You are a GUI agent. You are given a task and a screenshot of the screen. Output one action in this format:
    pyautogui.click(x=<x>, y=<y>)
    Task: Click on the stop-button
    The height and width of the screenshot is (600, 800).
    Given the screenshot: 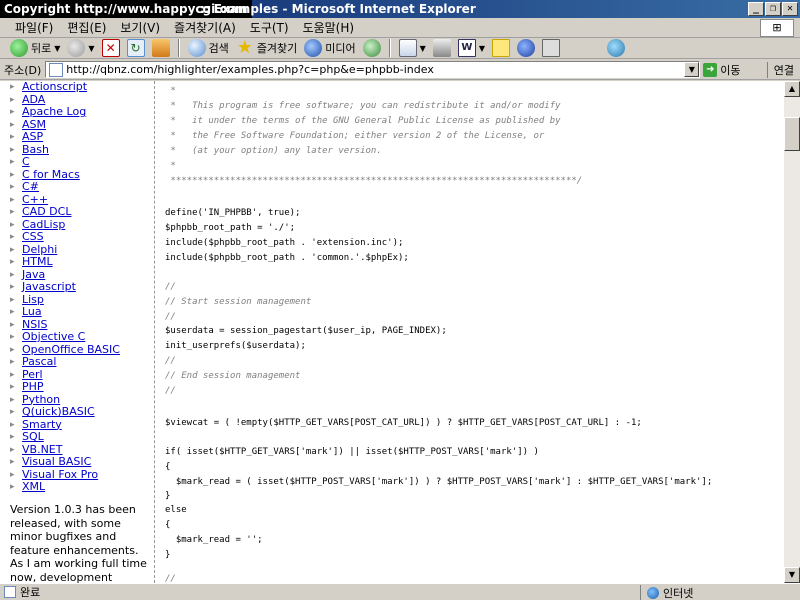 What is the action you would take?
    pyautogui.click(x=111, y=48)
    